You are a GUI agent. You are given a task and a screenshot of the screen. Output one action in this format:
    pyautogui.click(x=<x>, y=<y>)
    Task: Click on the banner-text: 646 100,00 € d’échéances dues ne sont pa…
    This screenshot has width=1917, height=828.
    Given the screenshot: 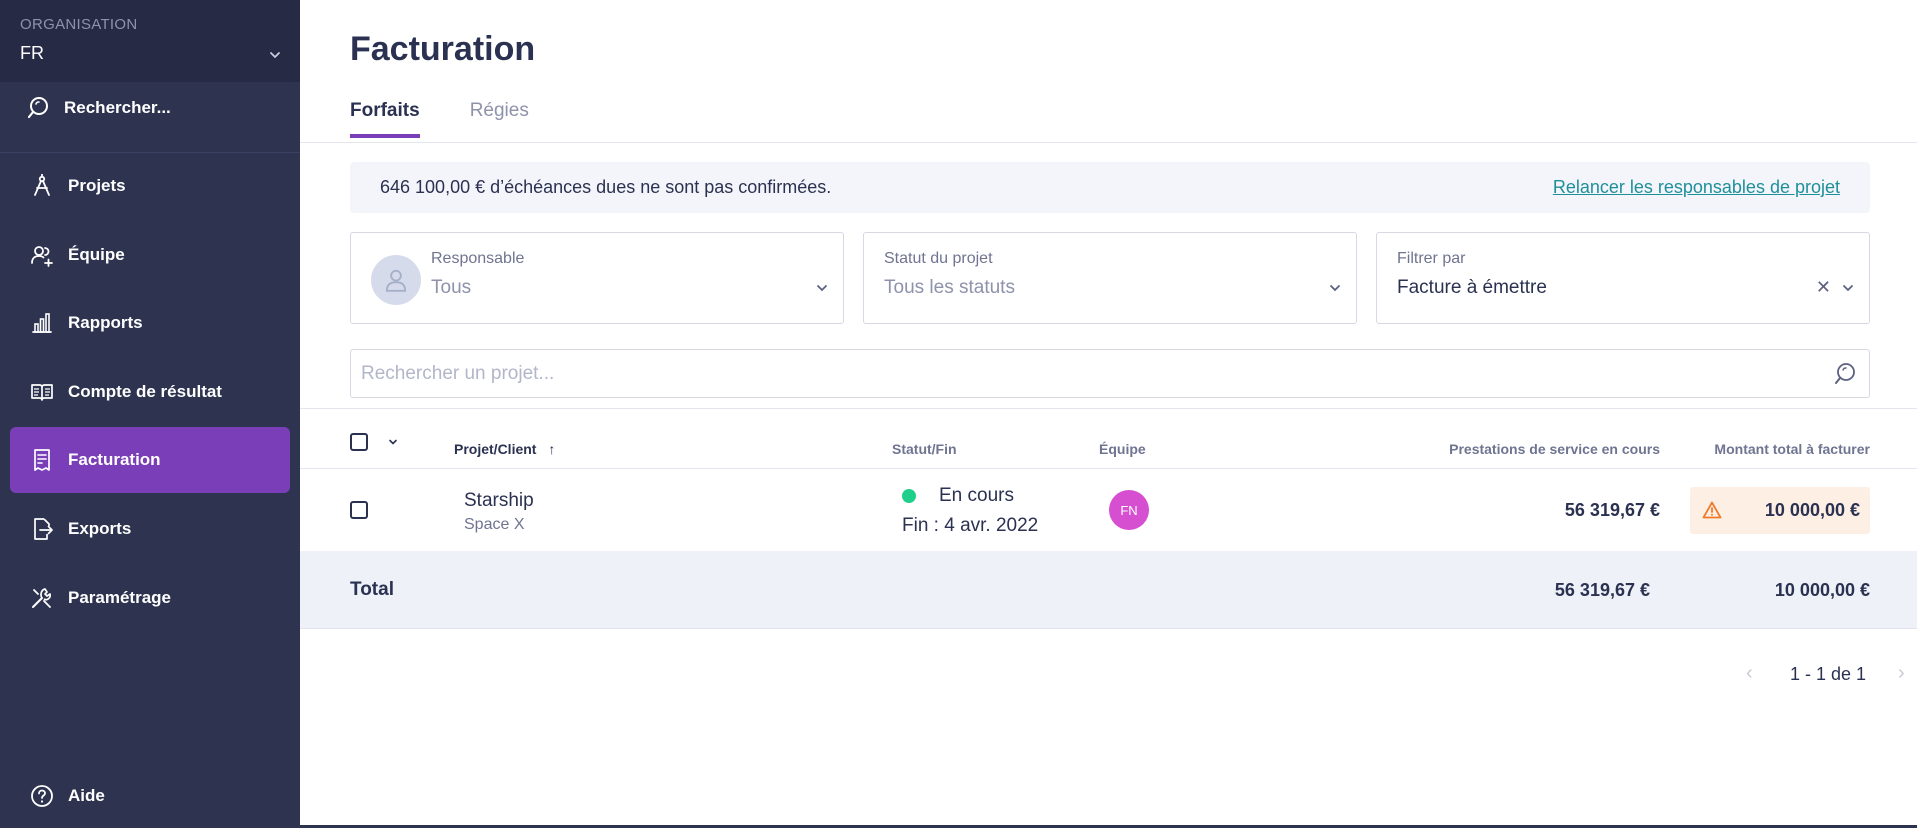 What is the action you would take?
    pyautogui.click(x=606, y=187)
    